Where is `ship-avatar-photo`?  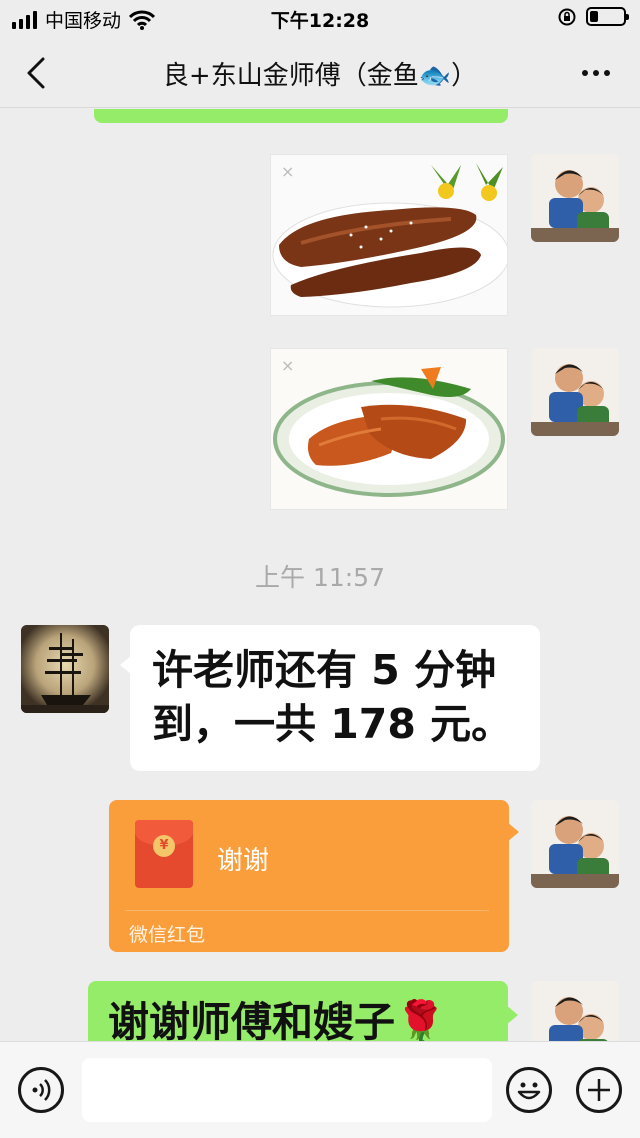
ship-avatar-photo is located at coordinates (65, 669).